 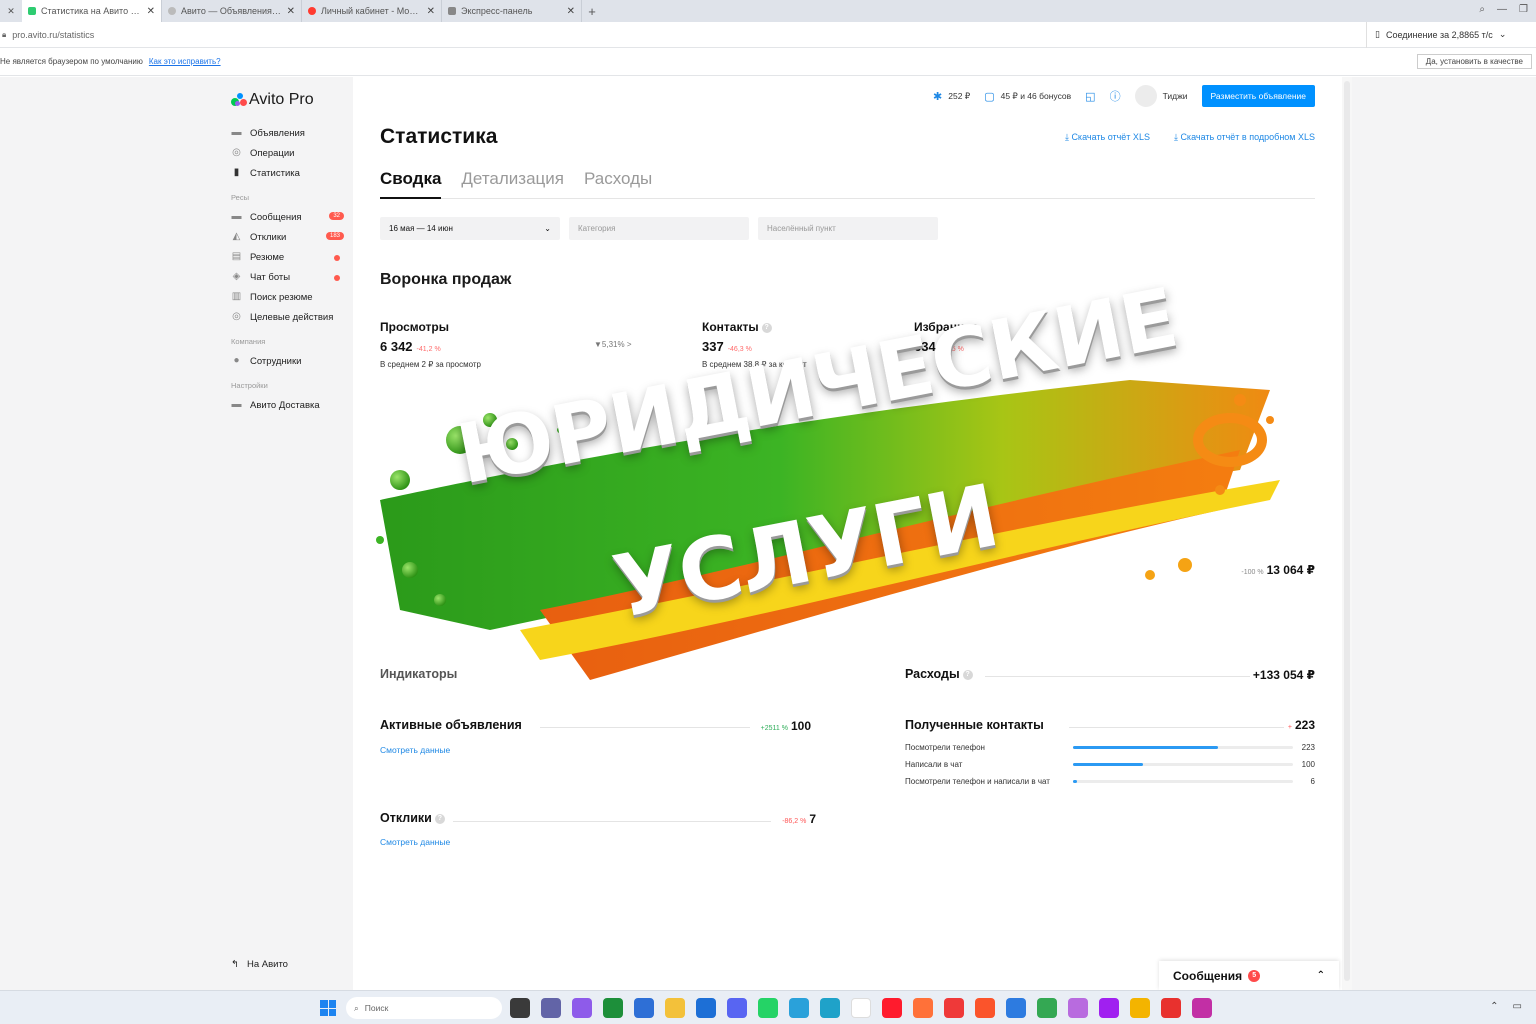 What do you see at coordinates (644, 1008) in the screenshot?
I see `store-icon` at bounding box center [644, 1008].